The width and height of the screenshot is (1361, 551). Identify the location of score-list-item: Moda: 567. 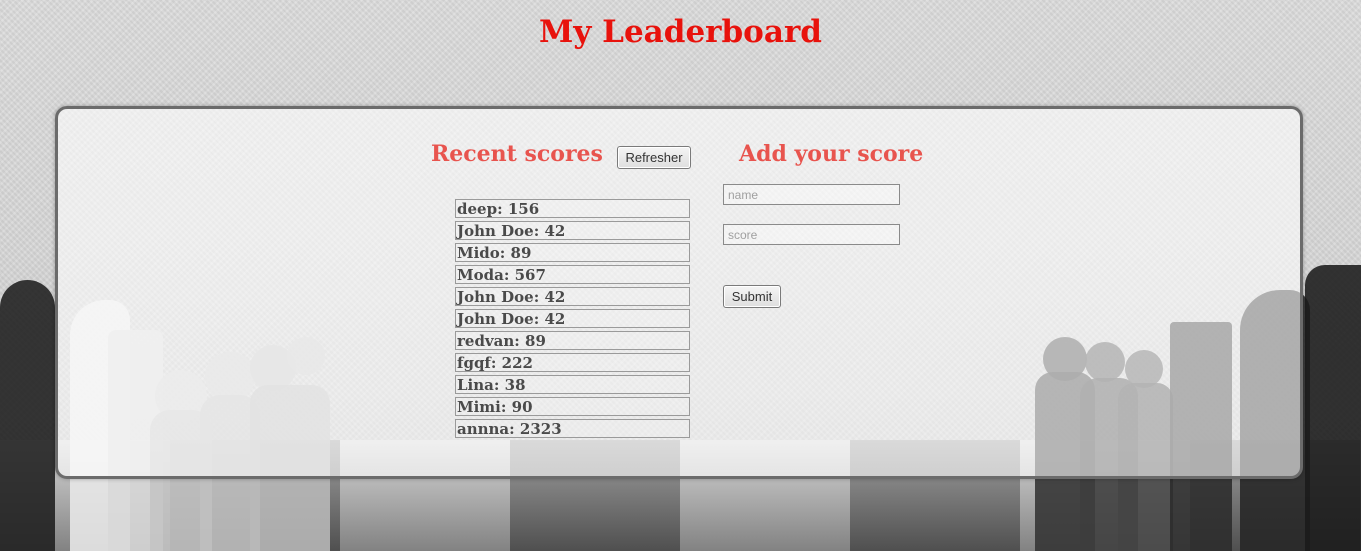
(572, 274).